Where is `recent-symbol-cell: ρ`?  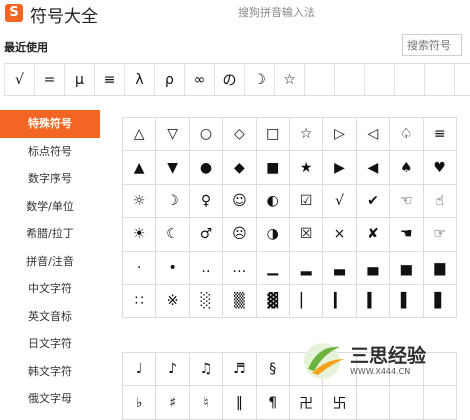
recent-symbol-cell: ρ is located at coordinates (170, 79).